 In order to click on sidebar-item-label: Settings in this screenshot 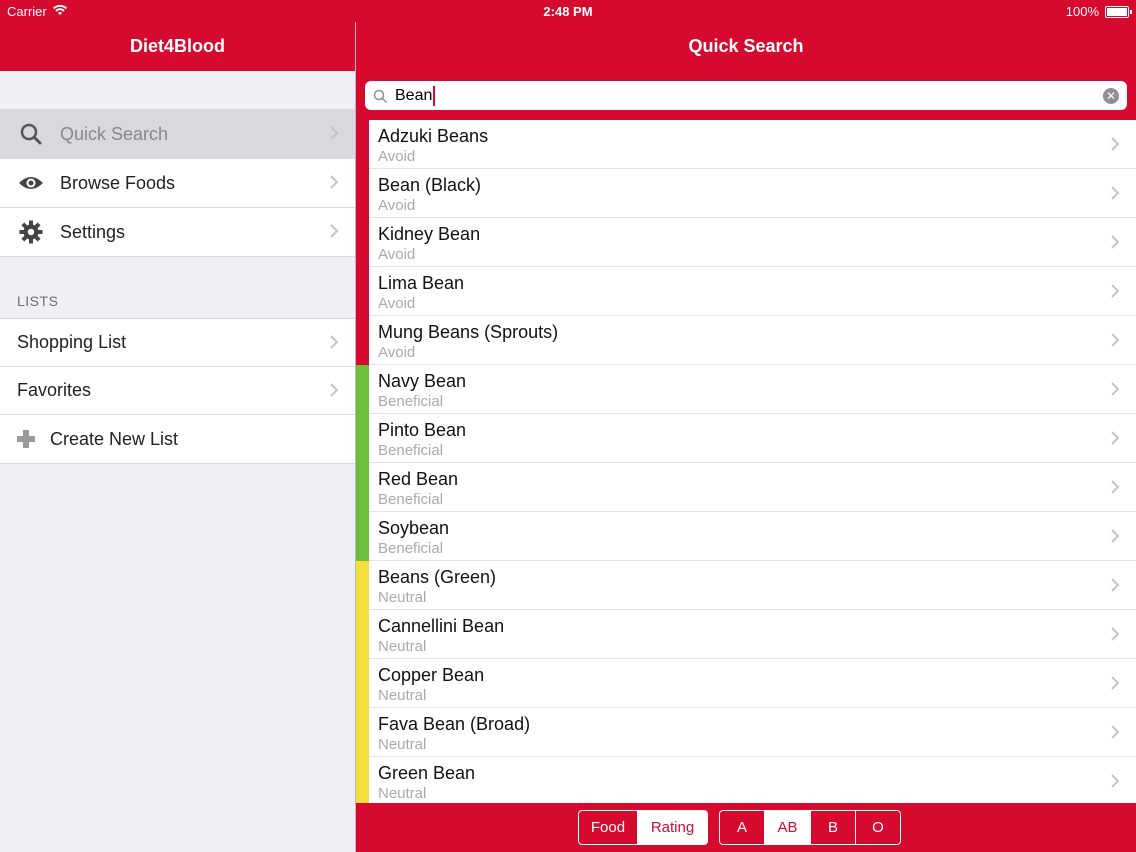, I will do `click(93, 231)`.